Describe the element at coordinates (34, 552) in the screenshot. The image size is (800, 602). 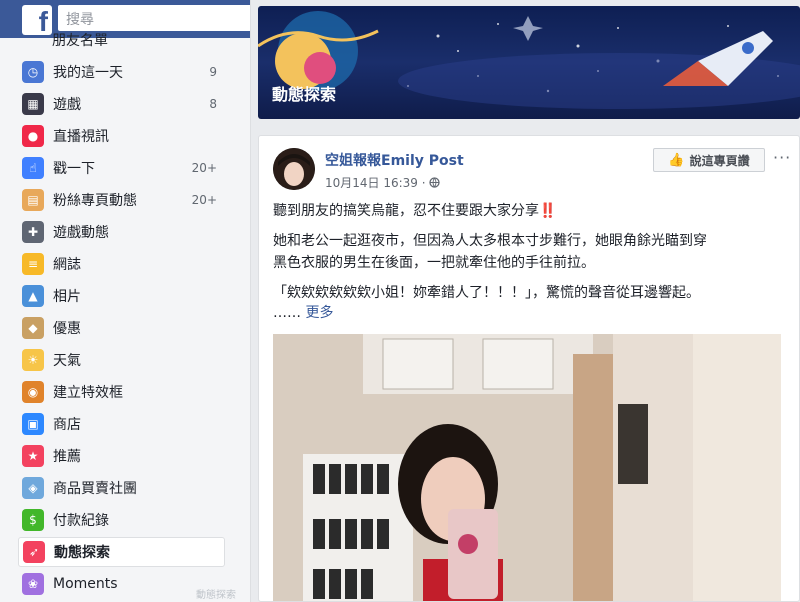
I see `rocket-icon: ➶` at that location.